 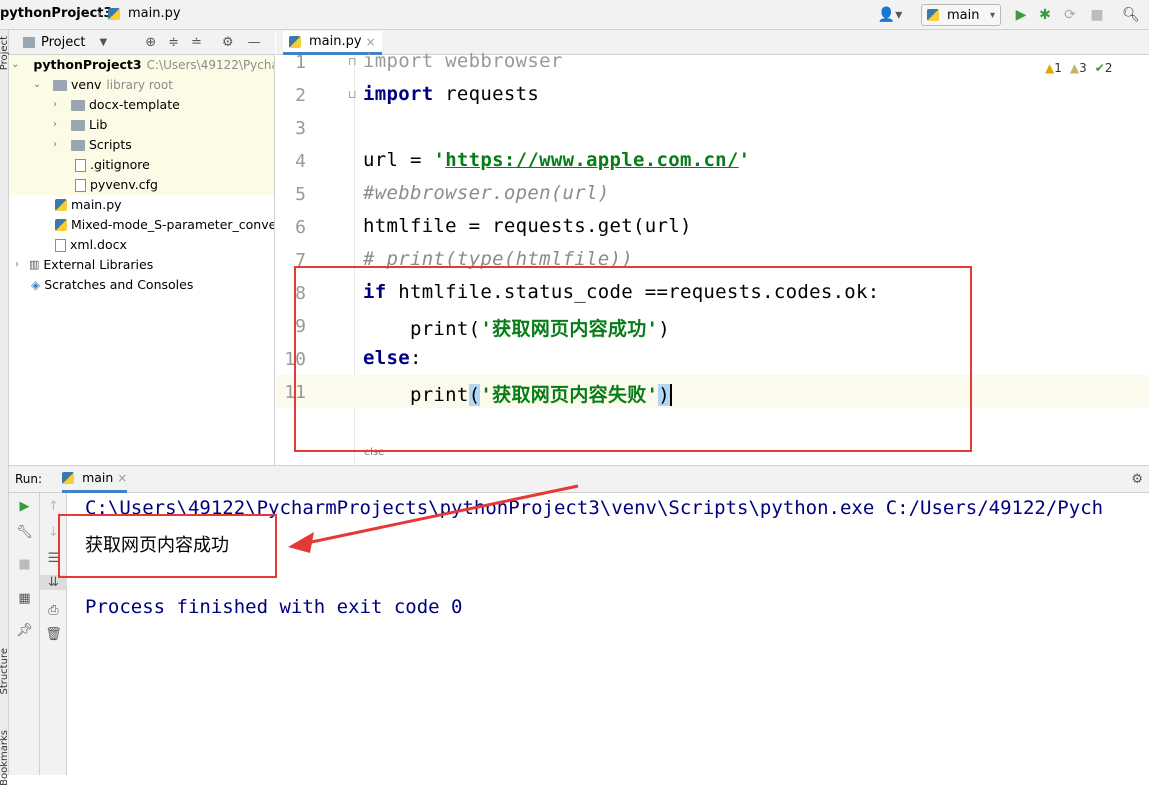 I want to click on breadcrumb-file: main.py, so click(x=144, y=13).